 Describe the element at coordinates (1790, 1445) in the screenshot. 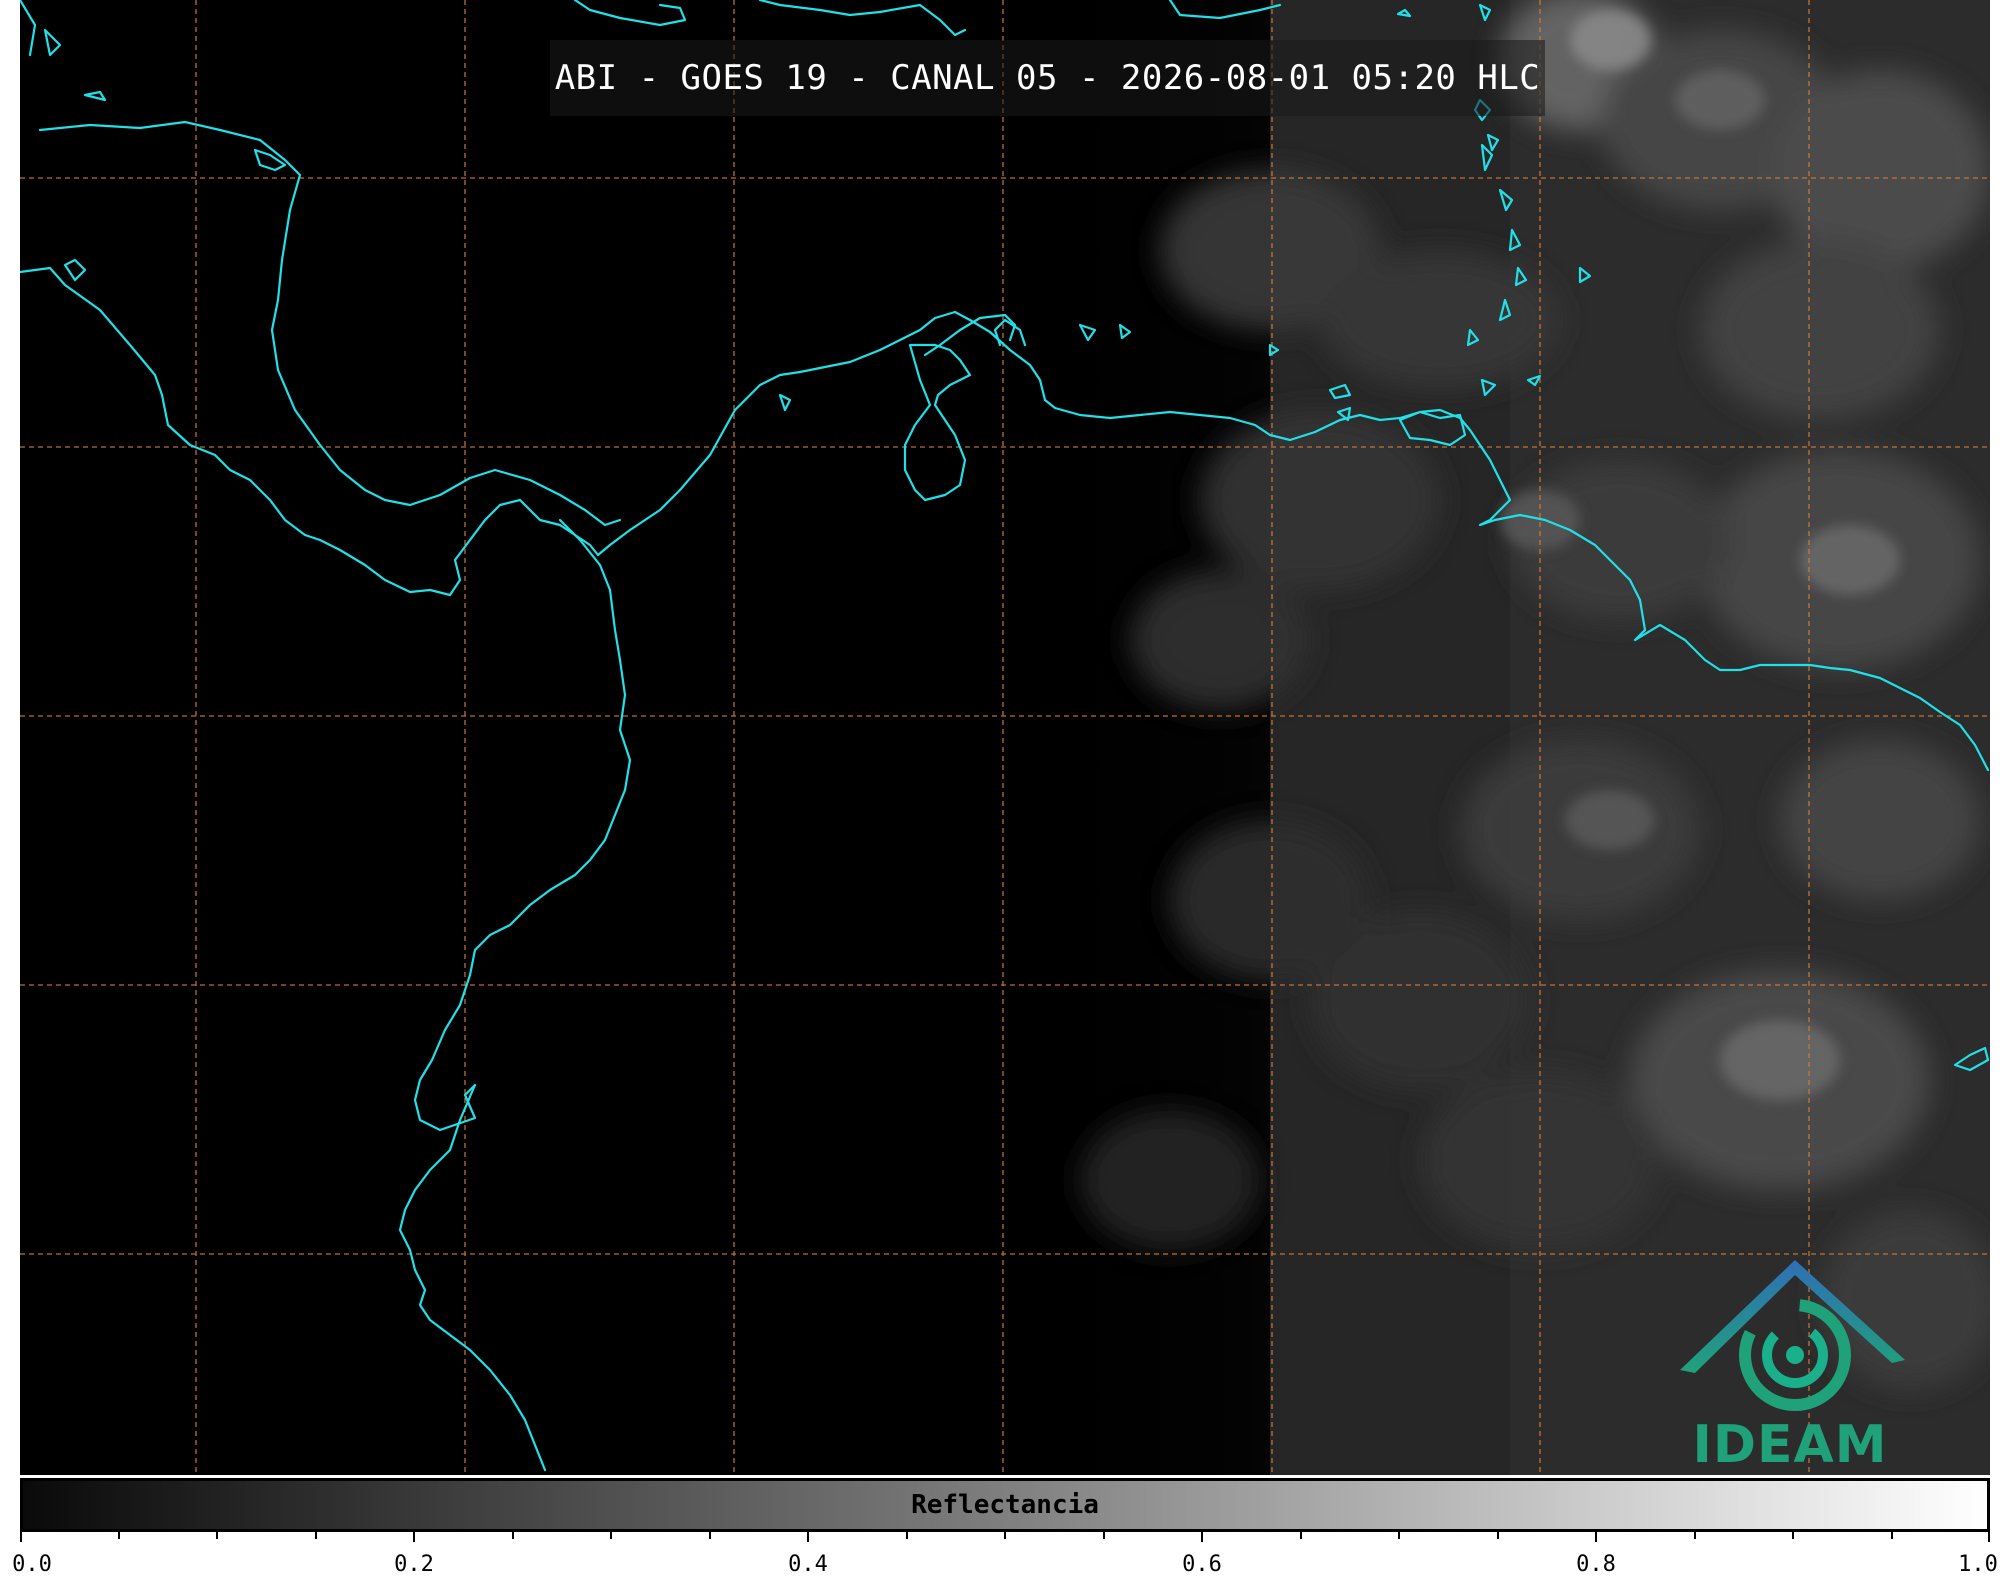

I see `ideam-logo-text: IDEAM` at that location.